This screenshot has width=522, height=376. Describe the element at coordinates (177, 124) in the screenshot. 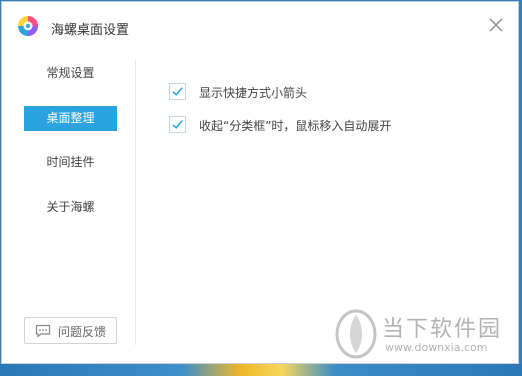

I see `auto-expand-checkbox` at that location.